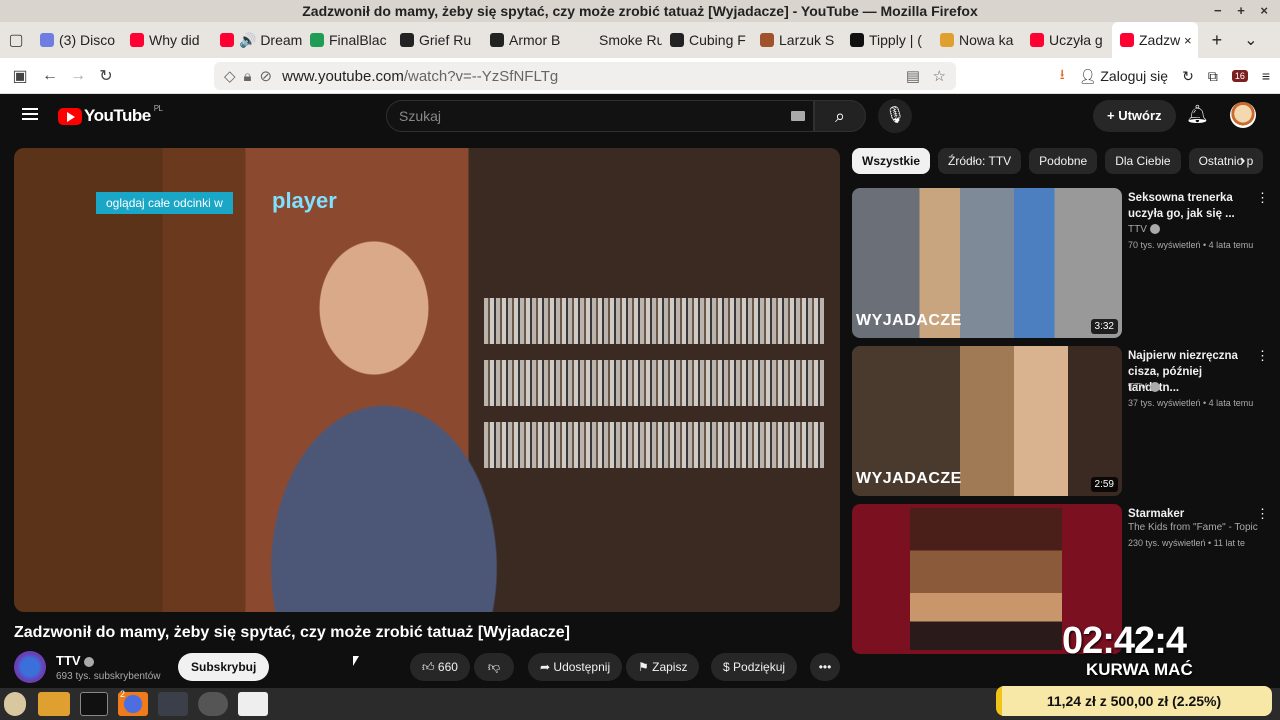 The height and width of the screenshot is (720, 1280). Describe the element at coordinates (50, 76) in the screenshot. I see `back-button: ←` at that location.